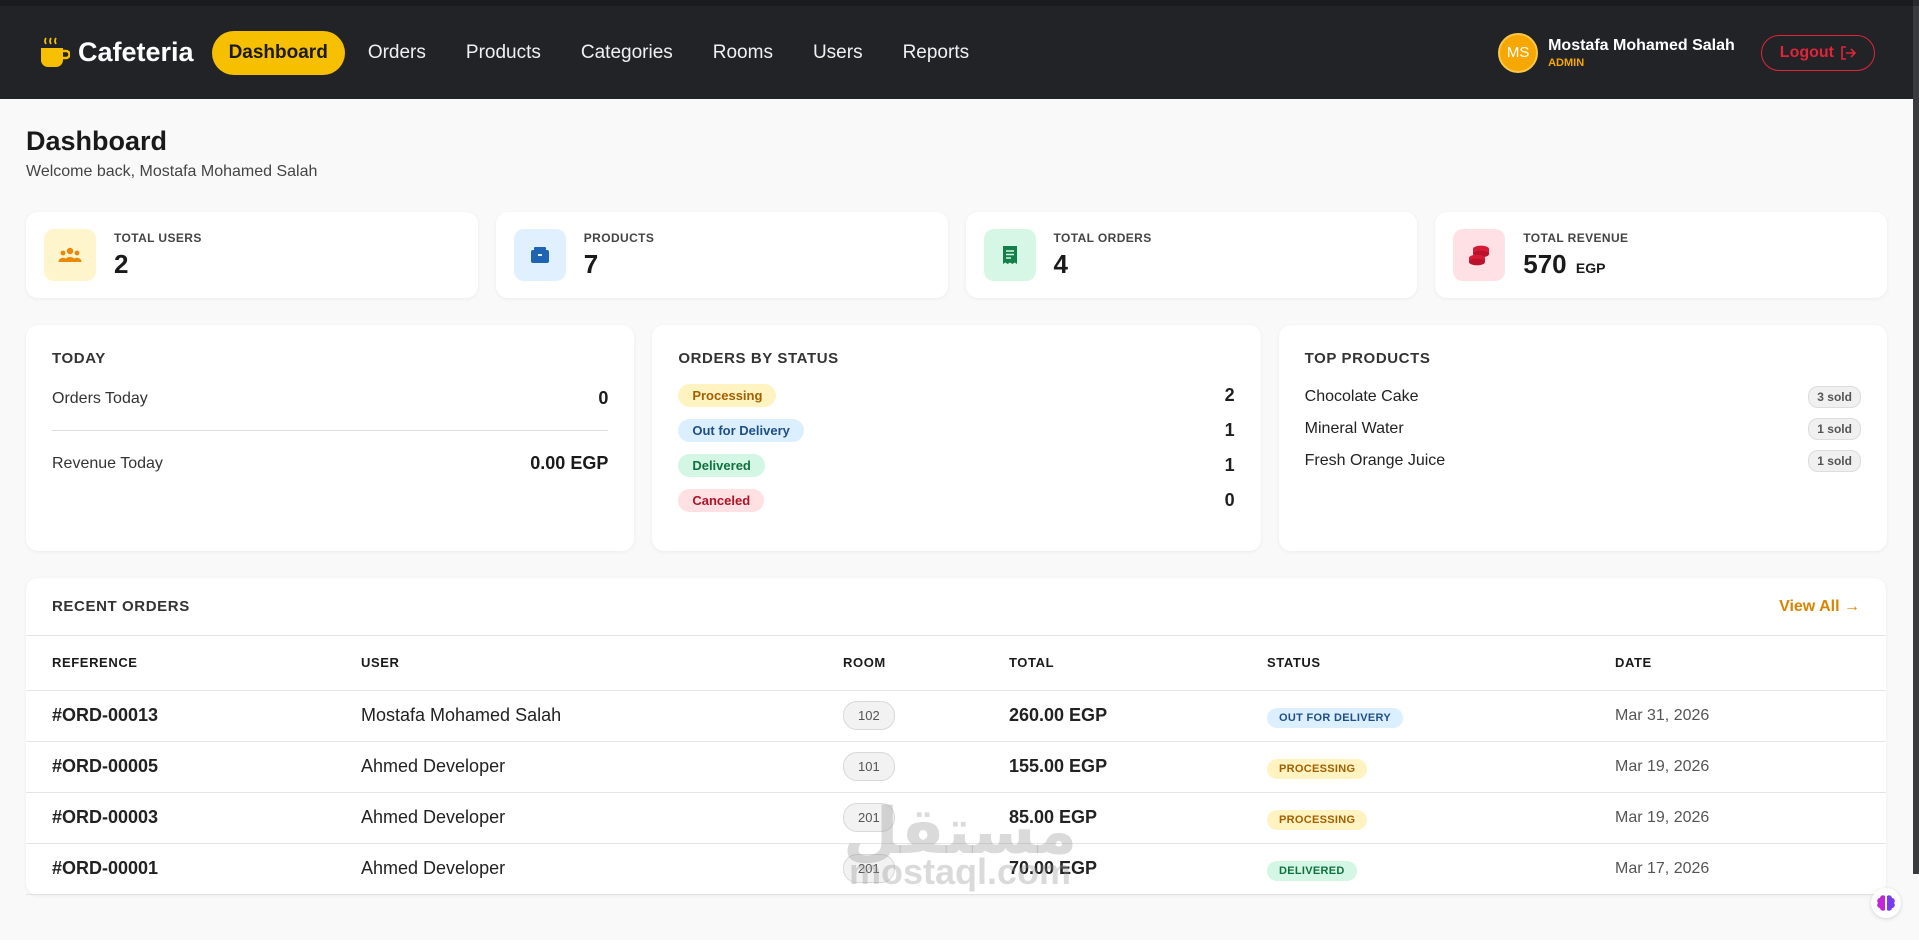 The height and width of the screenshot is (940, 1919). Describe the element at coordinates (1518, 52) in the screenshot. I see `avatar: MS` at that location.